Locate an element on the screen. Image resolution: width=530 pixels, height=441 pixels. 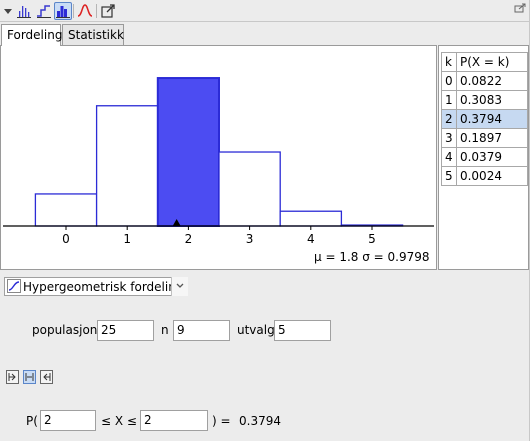
cell-p: 0.3083 is located at coordinates (492, 100).